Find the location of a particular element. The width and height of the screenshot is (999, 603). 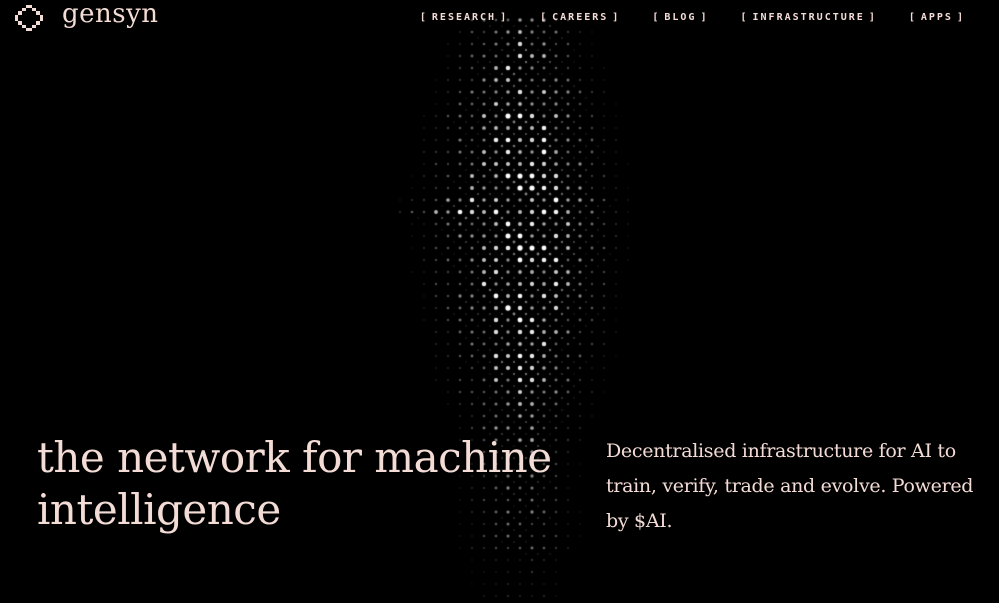

diamond-logo-icon is located at coordinates (29, 18).